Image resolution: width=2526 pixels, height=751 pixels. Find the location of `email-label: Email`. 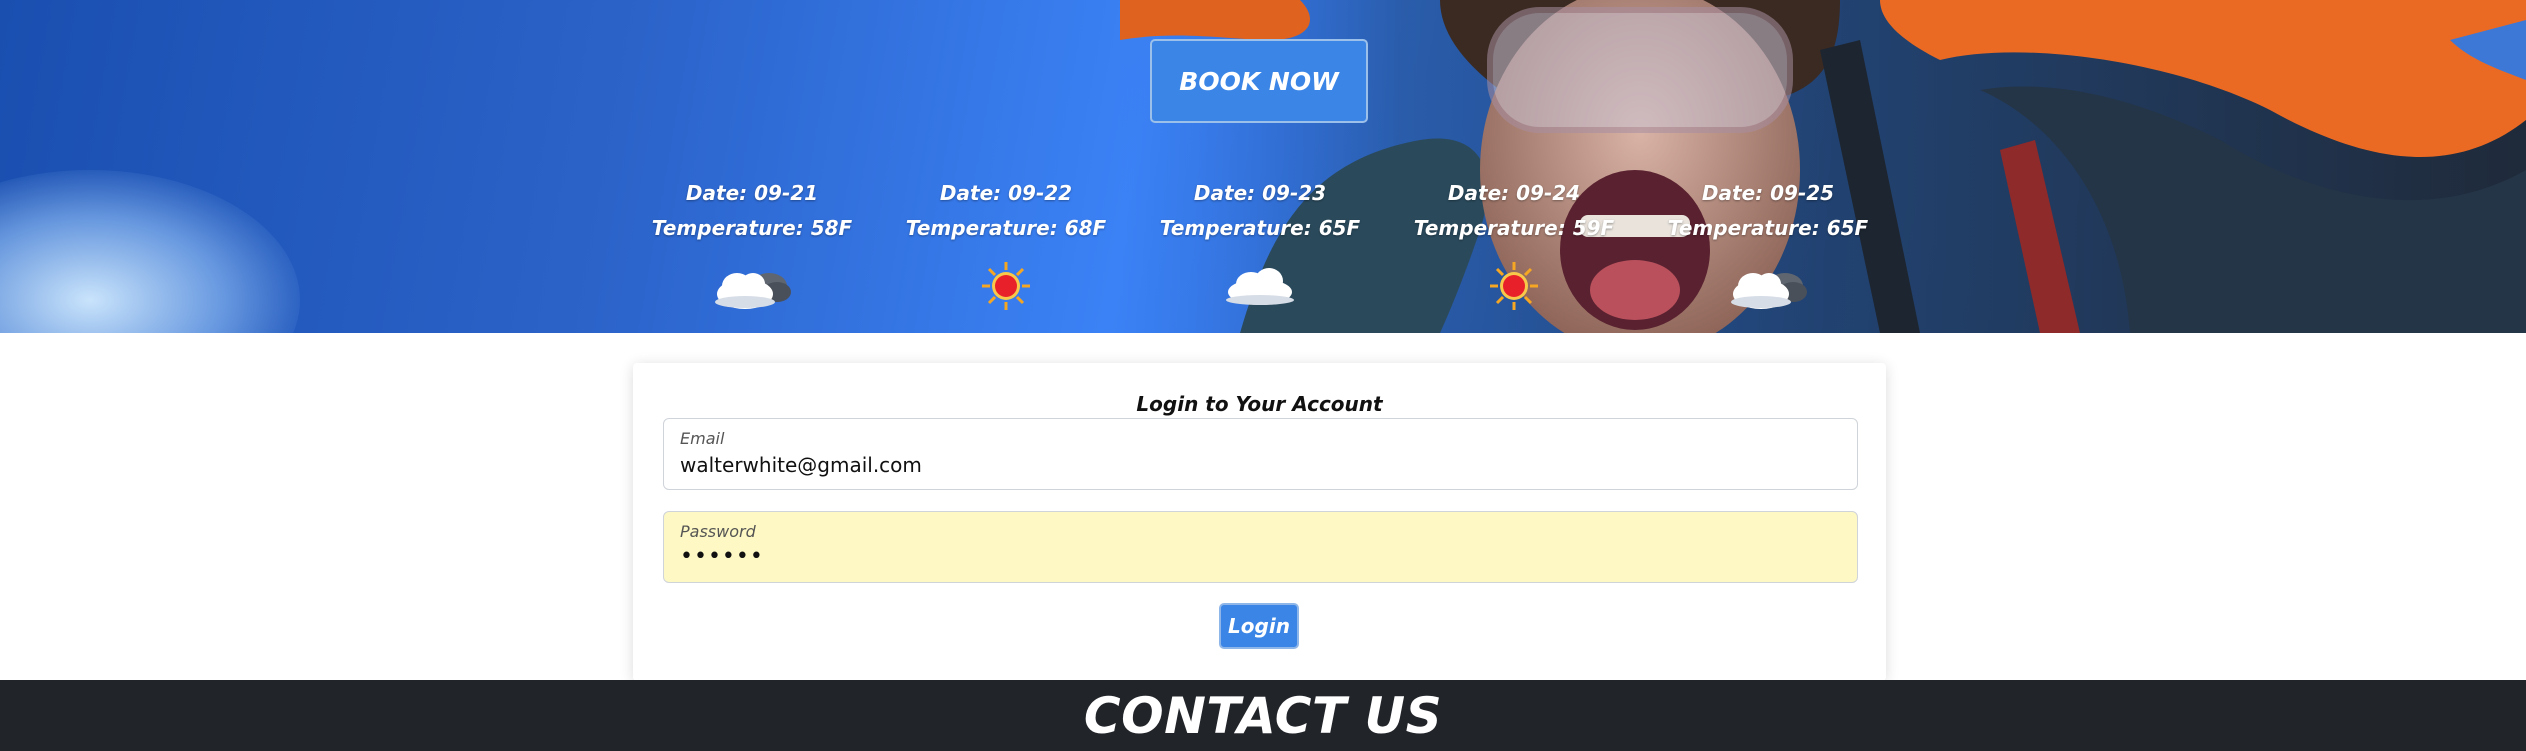

email-label: Email is located at coordinates (702, 438).